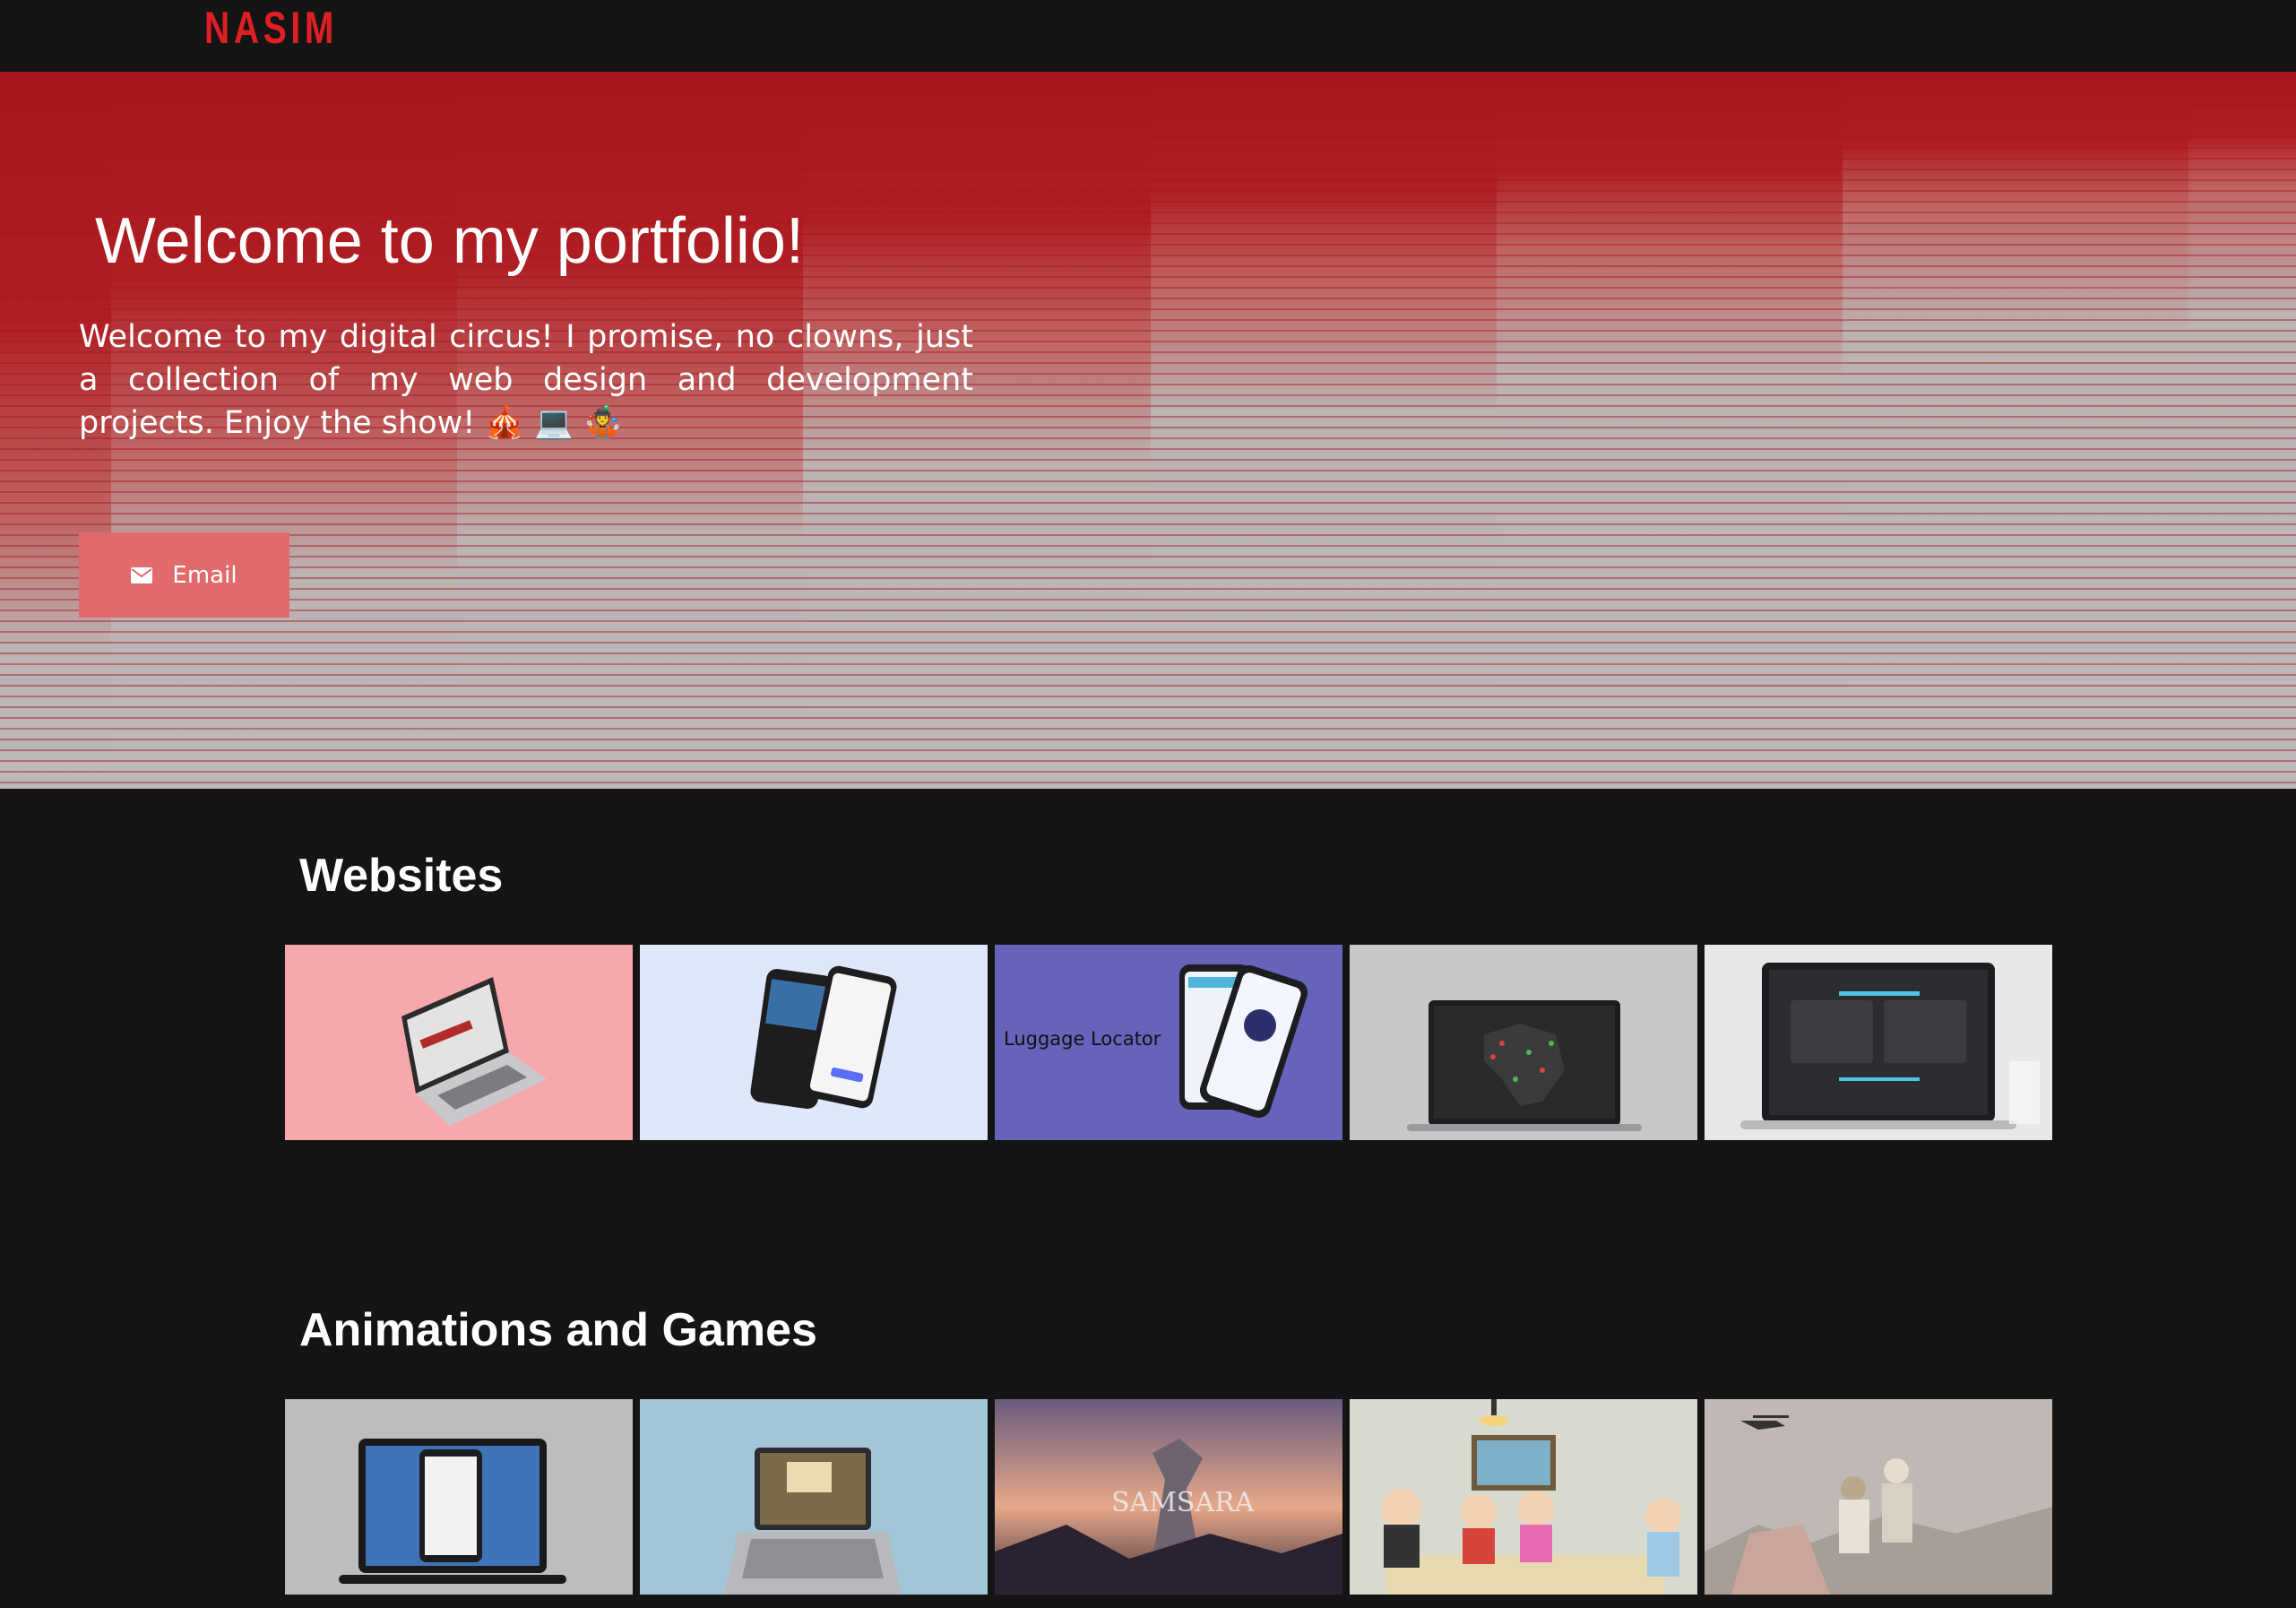  What do you see at coordinates (402, 876) in the screenshot?
I see `websites-section-title: Websites` at bounding box center [402, 876].